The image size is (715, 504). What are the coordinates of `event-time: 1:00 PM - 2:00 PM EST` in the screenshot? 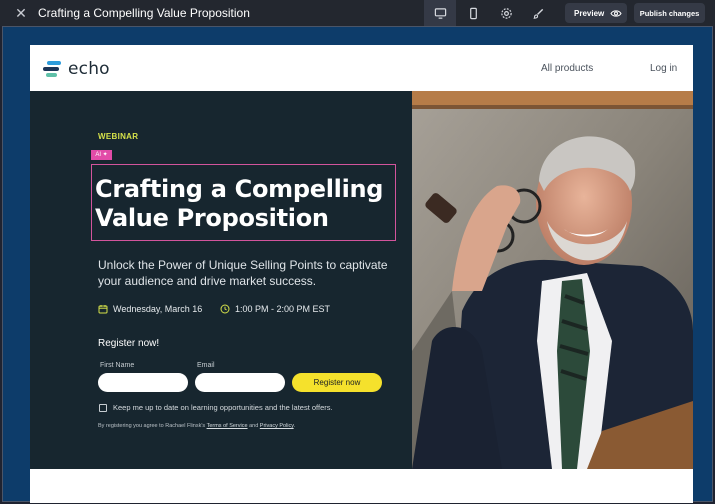 It's located at (275, 309).